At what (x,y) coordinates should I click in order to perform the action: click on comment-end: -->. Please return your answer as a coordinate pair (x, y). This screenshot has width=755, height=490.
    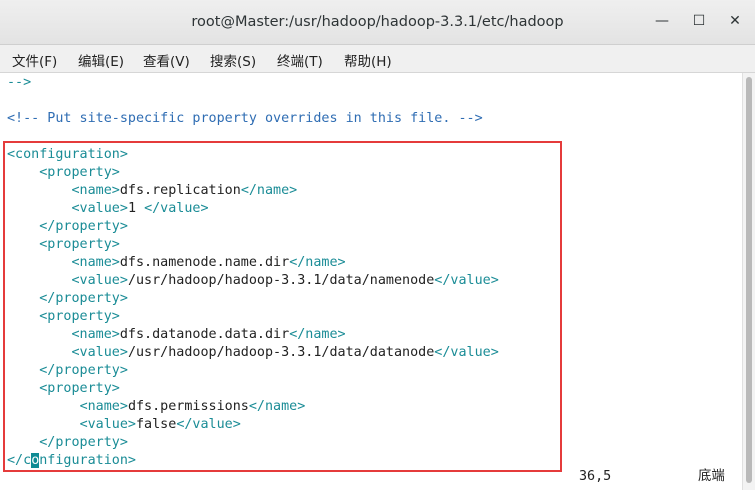
    Looking at the image, I should click on (19, 82).